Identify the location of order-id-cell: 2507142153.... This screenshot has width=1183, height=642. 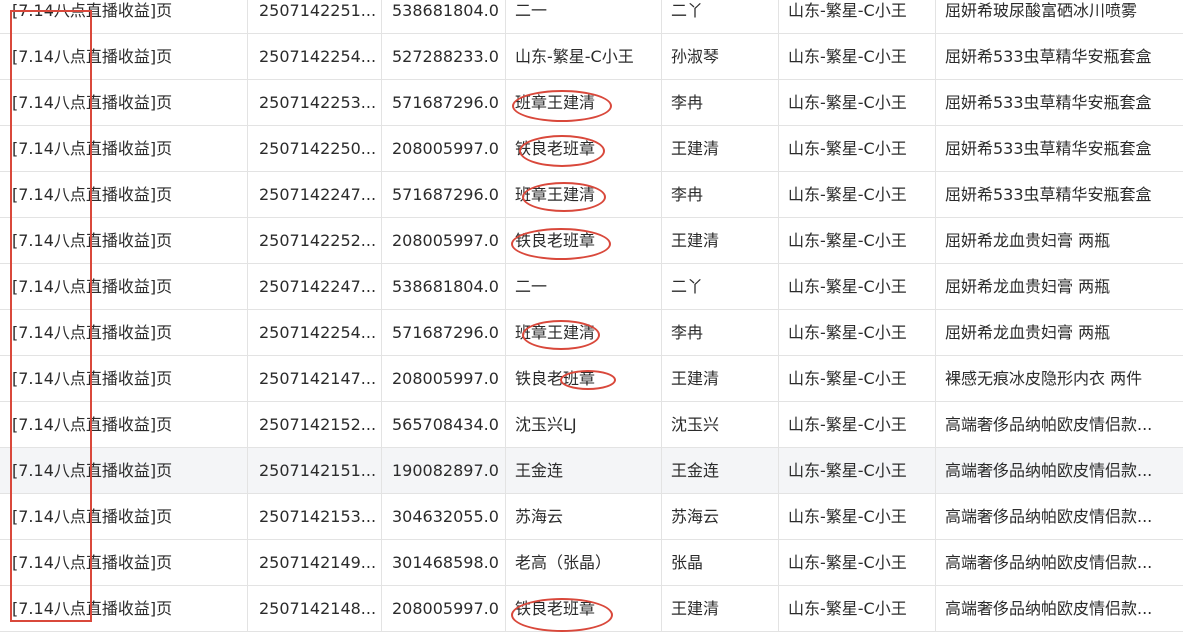
(315, 517).